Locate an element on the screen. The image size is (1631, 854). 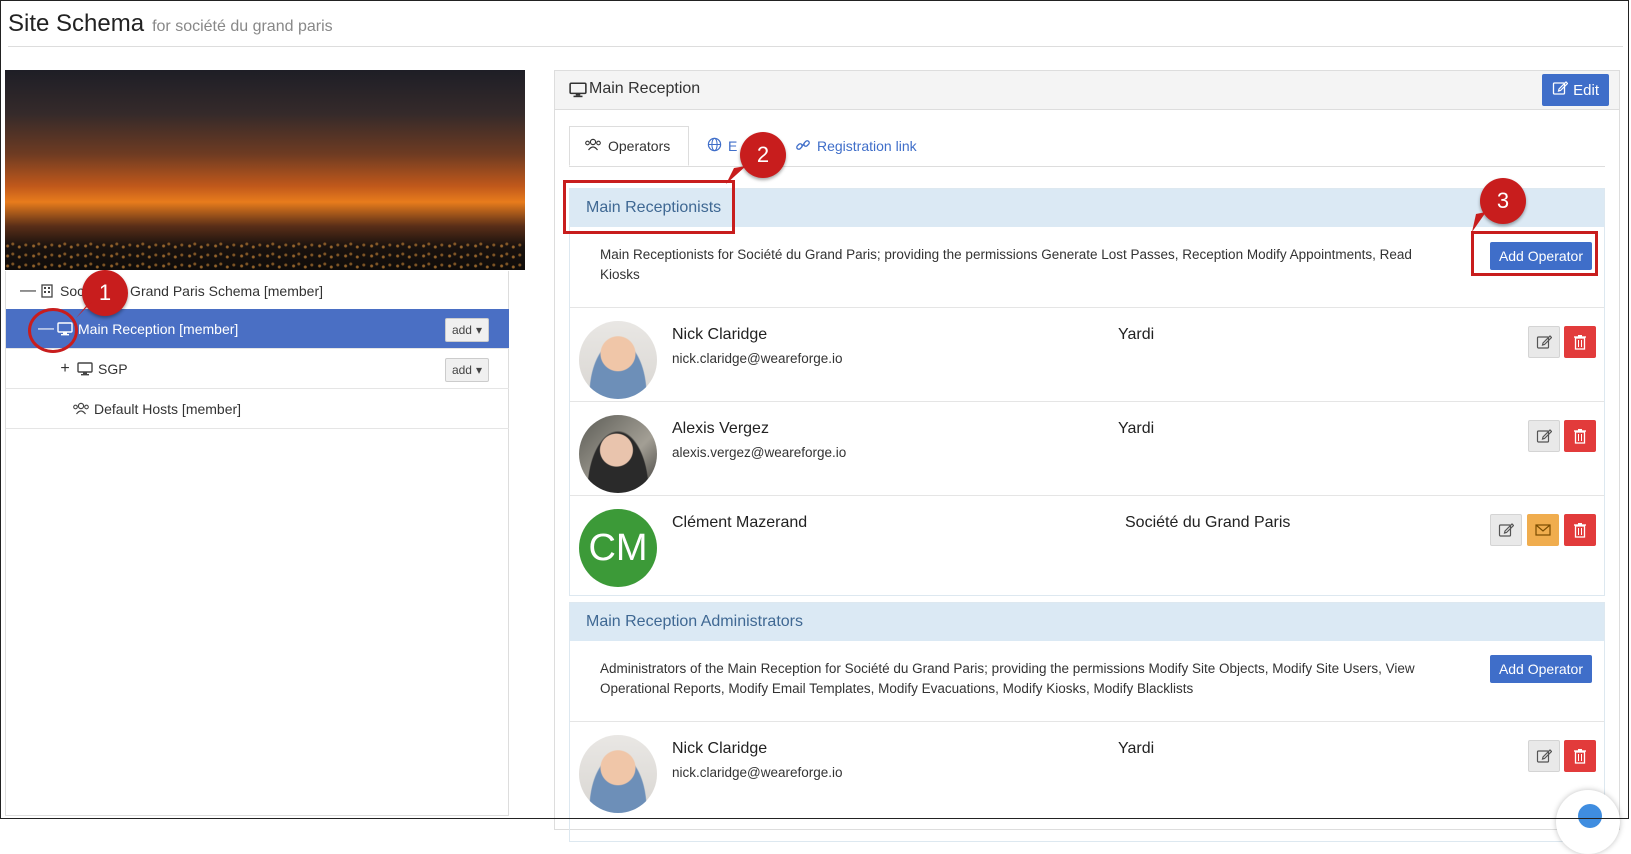
avatar-initials: CM is located at coordinates (618, 548).